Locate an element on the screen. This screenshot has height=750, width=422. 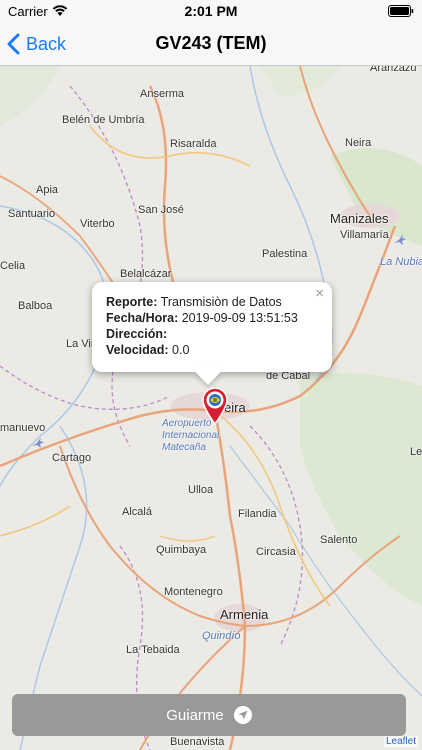
place-label-celia: Celia is located at coordinates (13, 266).